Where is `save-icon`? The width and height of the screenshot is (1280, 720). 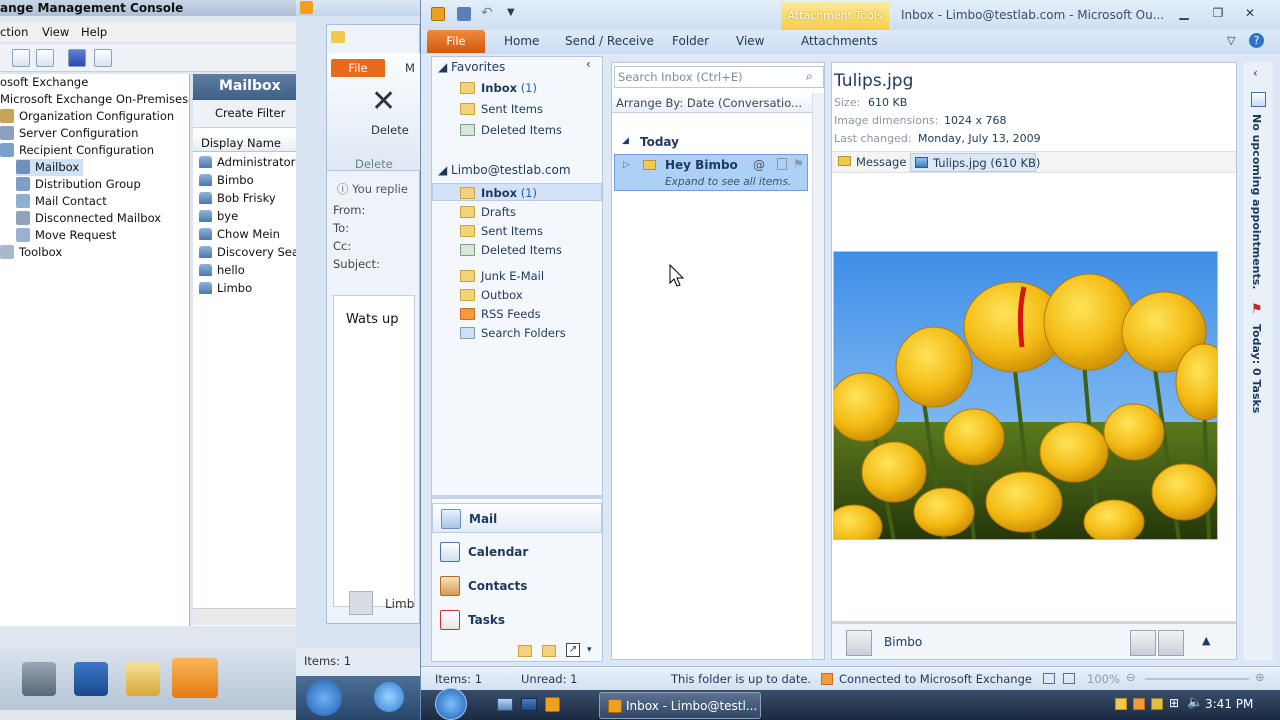 save-icon is located at coordinates (464, 14).